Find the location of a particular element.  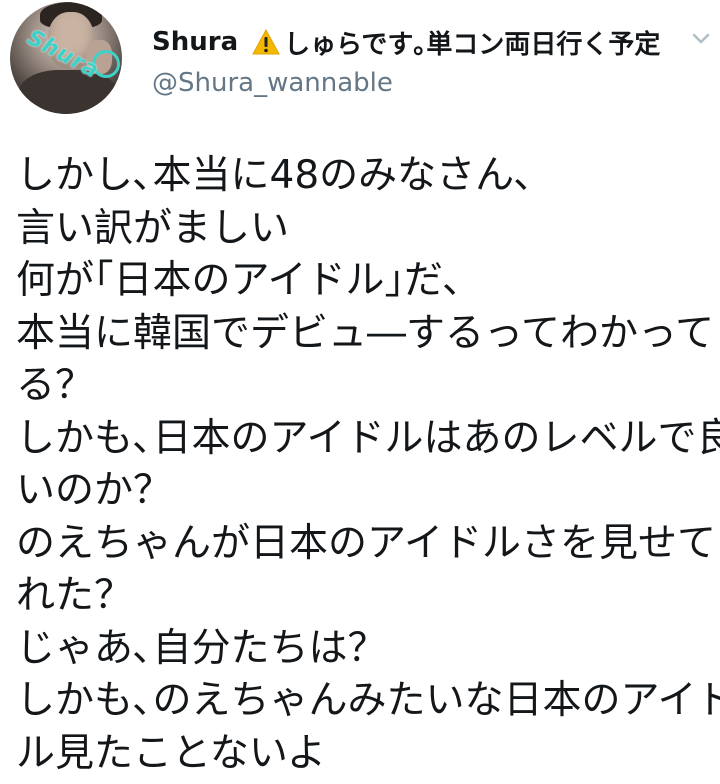

name-row: Shura しゅらです｡単コン両日行く予定 is located at coordinates (422, 42).